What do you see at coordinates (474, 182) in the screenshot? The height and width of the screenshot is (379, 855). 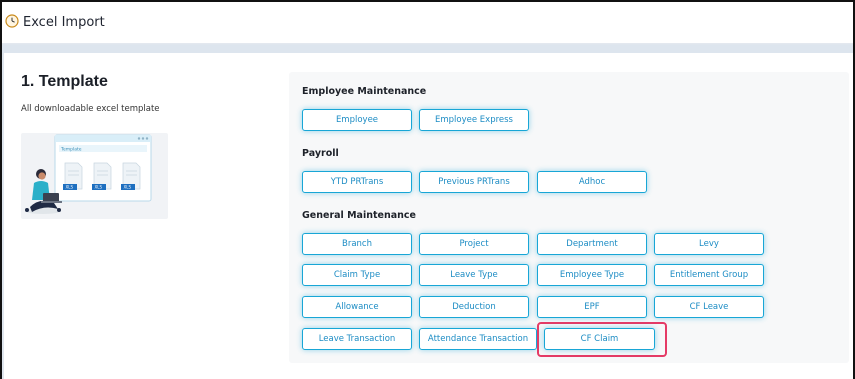 I see `previous-prtrans-button: Previous PRTrans` at bounding box center [474, 182].